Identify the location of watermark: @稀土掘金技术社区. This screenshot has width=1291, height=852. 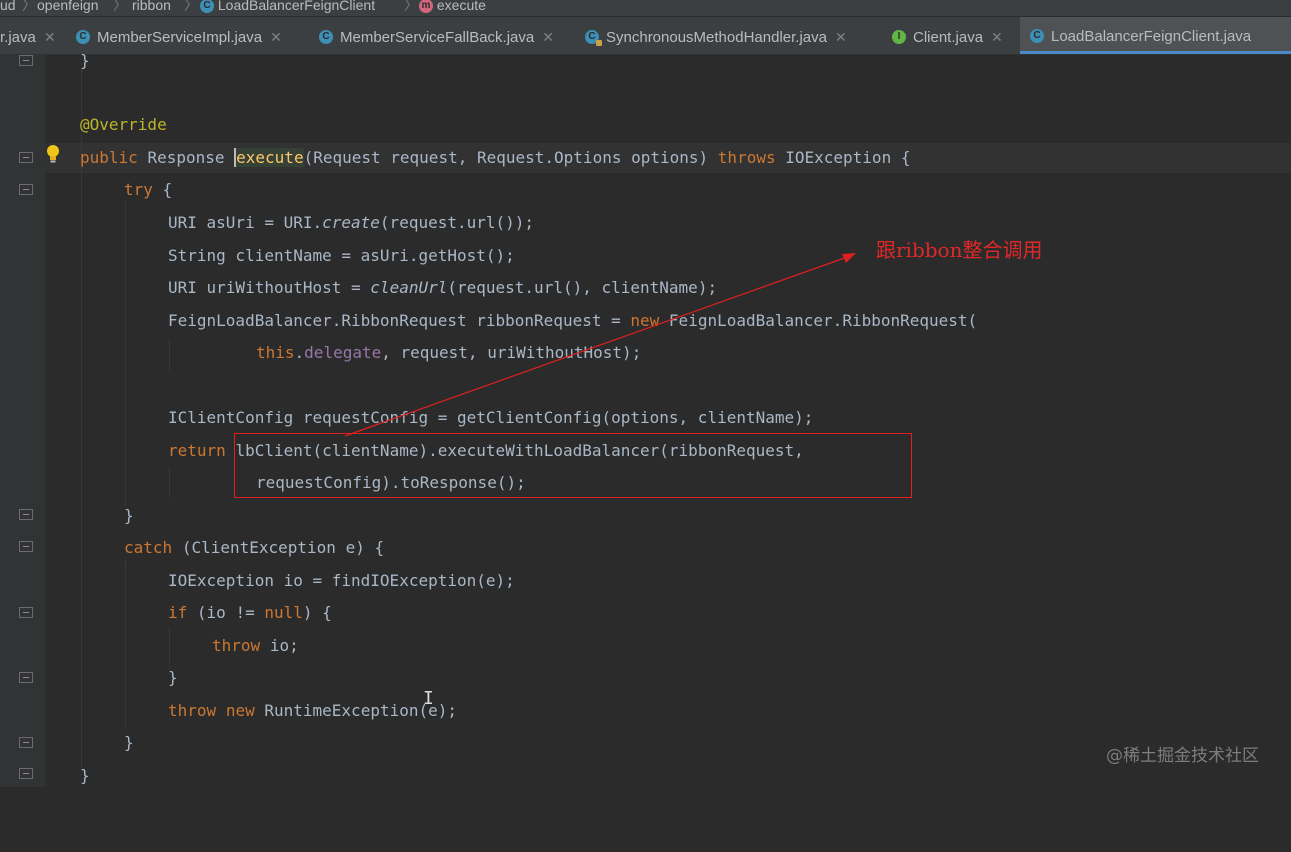
(1182, 756).